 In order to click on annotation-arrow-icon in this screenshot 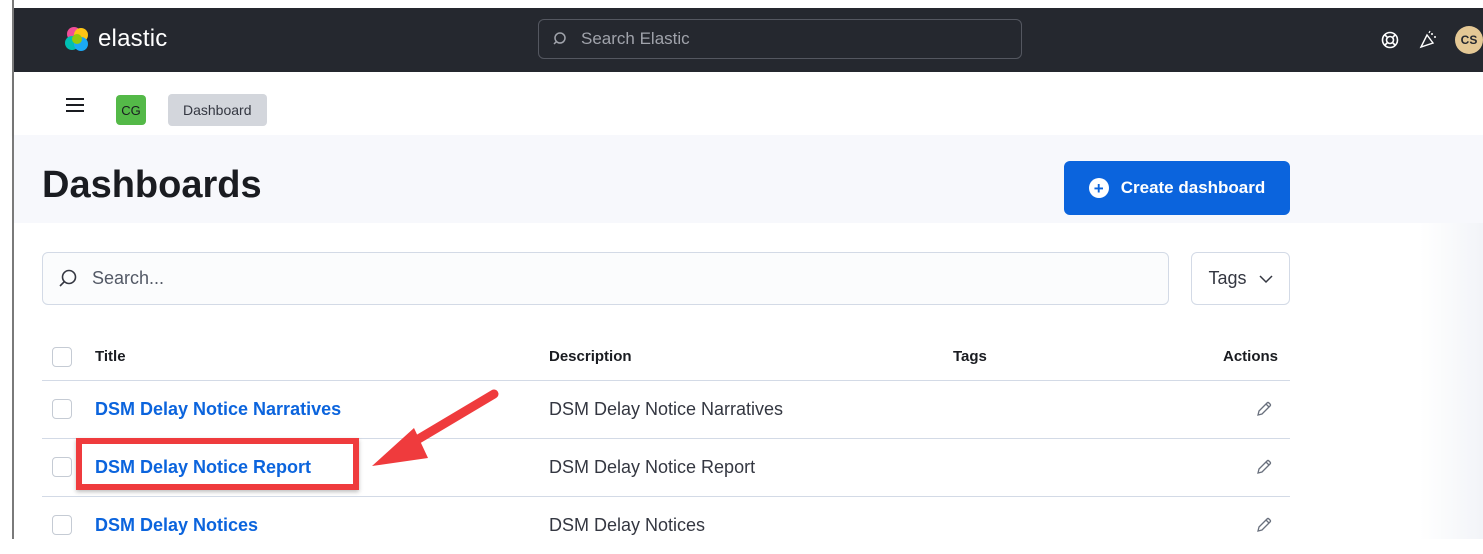, I will do `click(435, 427)`.